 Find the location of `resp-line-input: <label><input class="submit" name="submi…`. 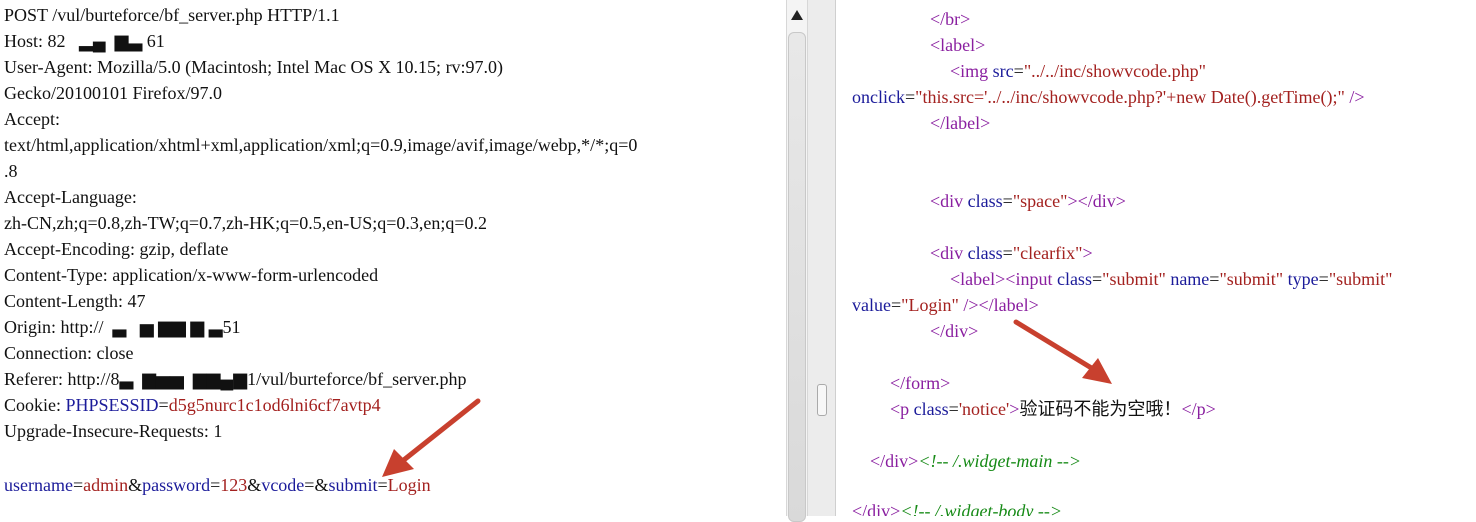

resp-line-input: <label><input class="submit" name="submi… is located at coordinates (1171, 279).